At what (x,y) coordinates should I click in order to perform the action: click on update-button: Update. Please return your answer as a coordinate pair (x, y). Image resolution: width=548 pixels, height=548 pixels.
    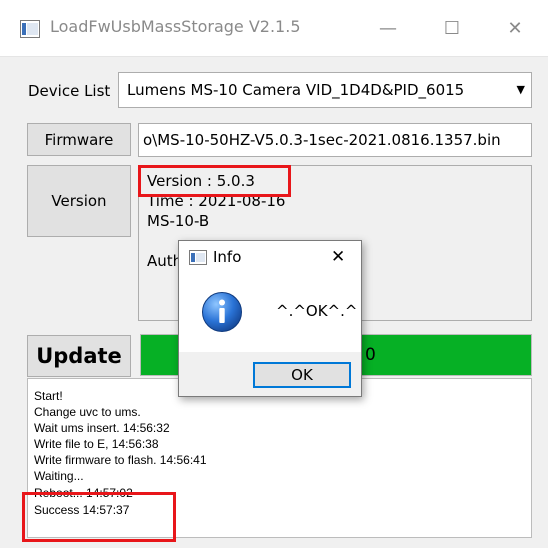
    Looking at the image, I should click on (79, 356).